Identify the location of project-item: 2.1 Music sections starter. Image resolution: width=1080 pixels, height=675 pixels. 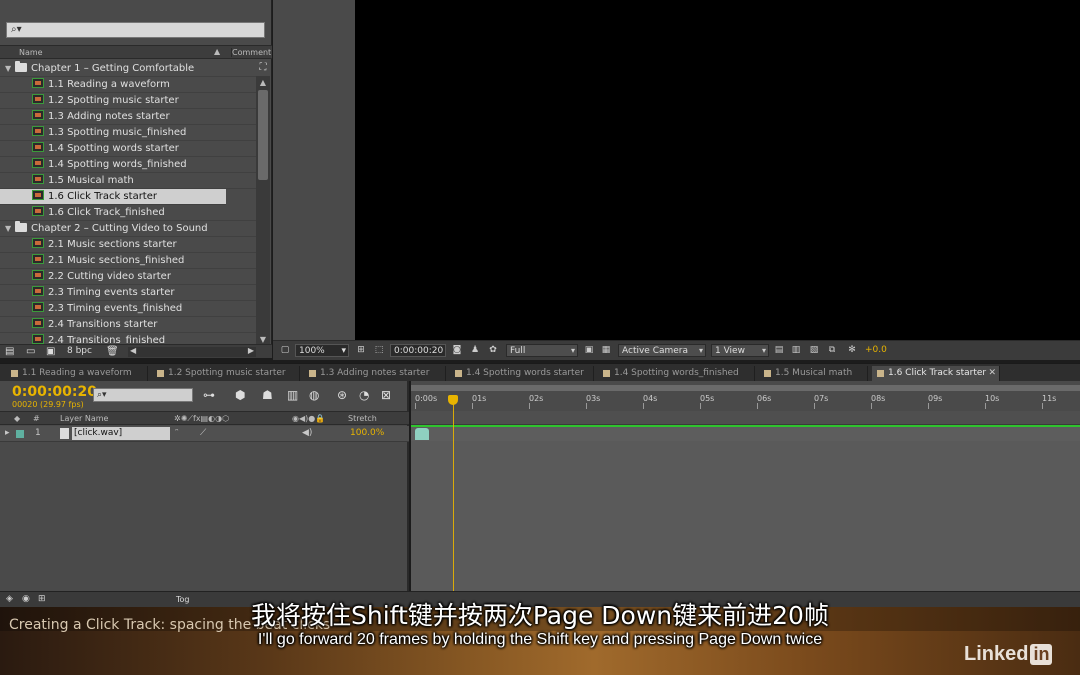
(128, 245).